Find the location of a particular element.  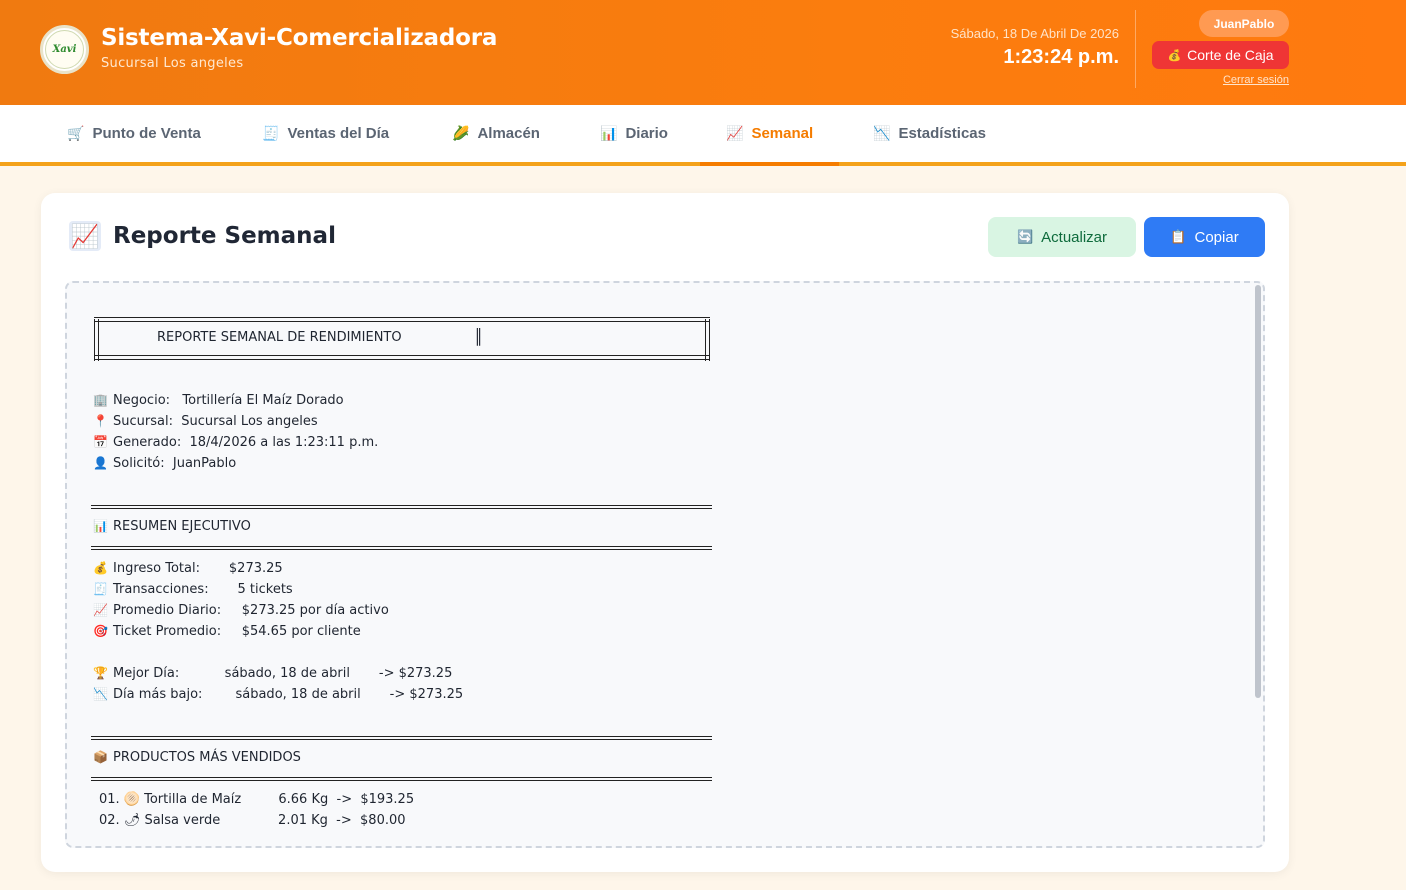

summary-ingreso: 💰 Ingreso Total: $273.25 is located at coordinates (188, 568).